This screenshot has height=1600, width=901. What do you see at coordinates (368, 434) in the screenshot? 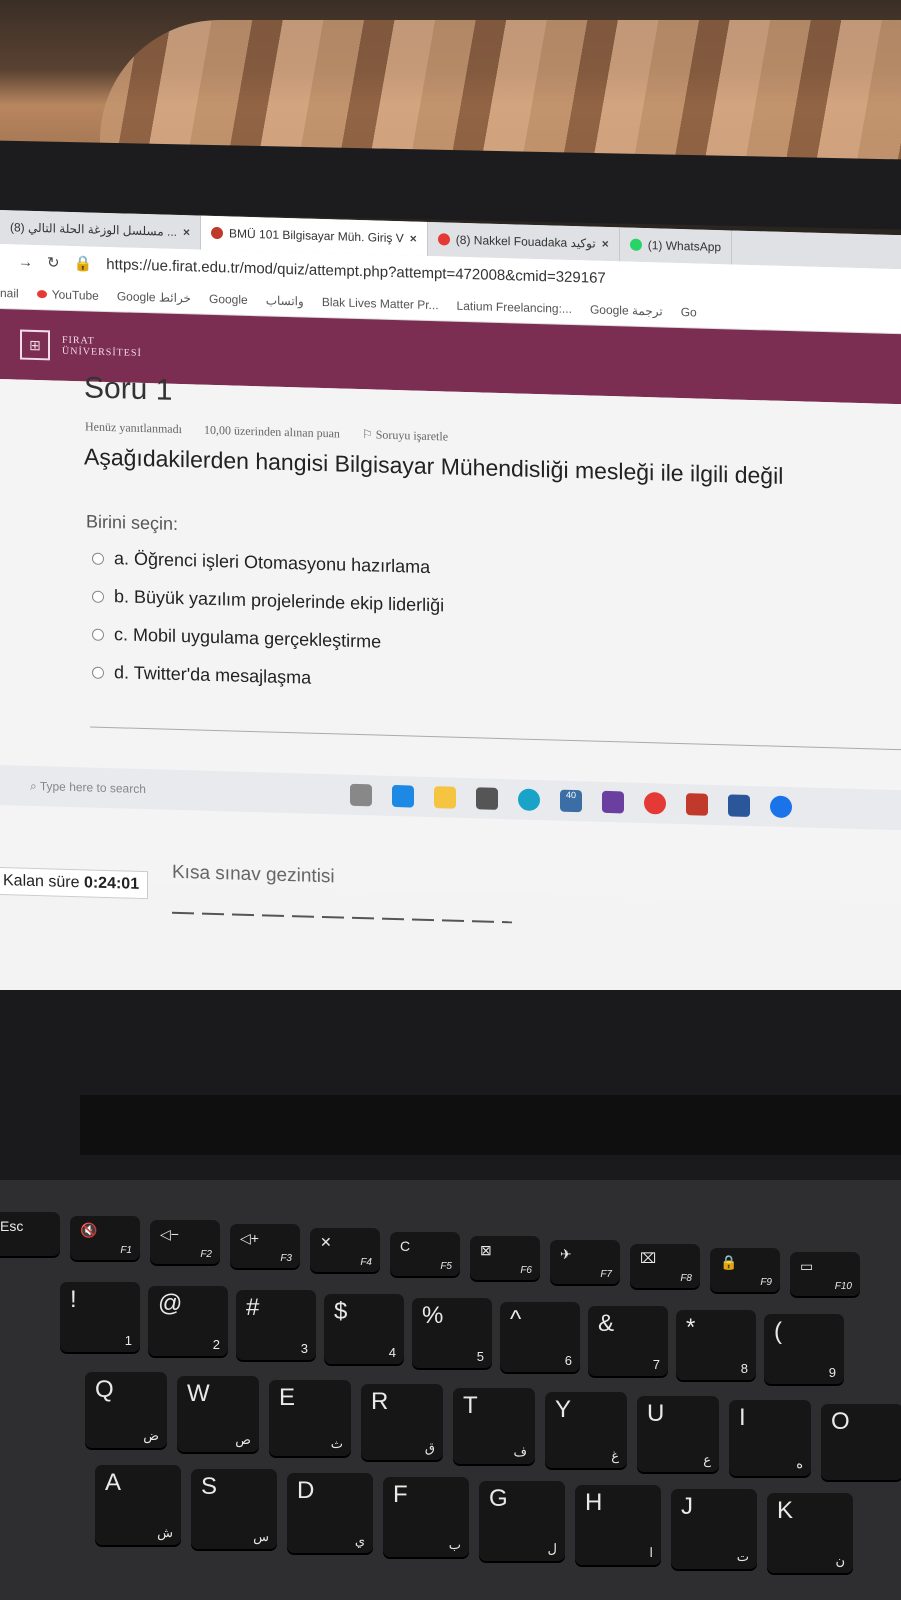
I see `flag-icon: ⚐` at bounding box center [368, 434].